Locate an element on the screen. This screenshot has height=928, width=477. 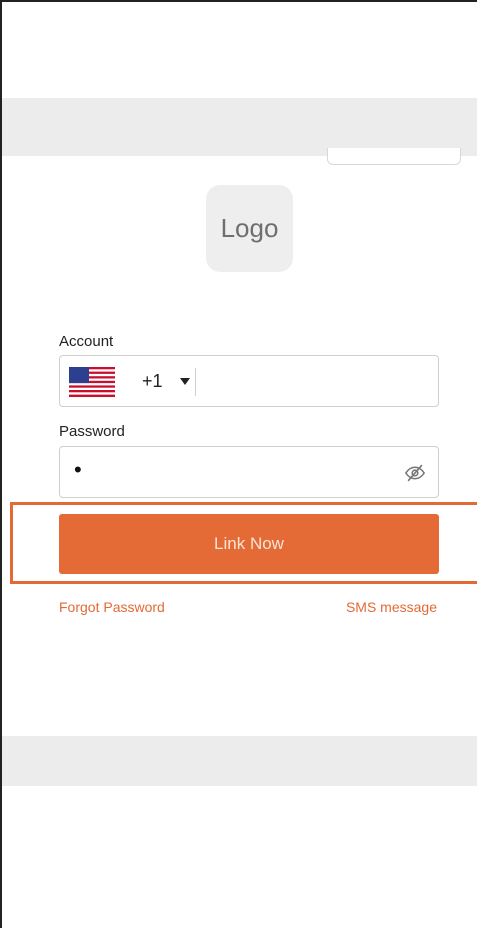
phone-number-input is located at coordinates (316, 382).